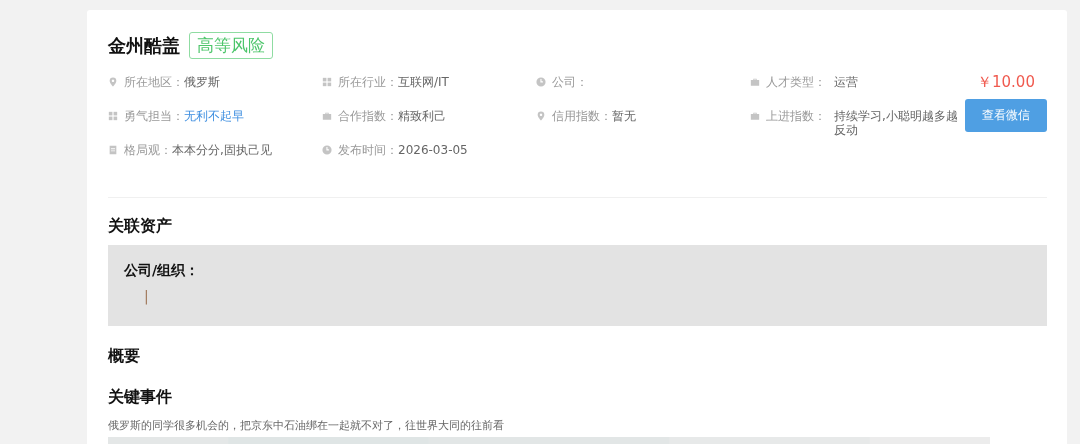 Image resolution: width=1080 pixels, height=444 pixels. Describe the element at coordinates (570, 82) in the screenshot. I see `field-label: 公司：` at that location.